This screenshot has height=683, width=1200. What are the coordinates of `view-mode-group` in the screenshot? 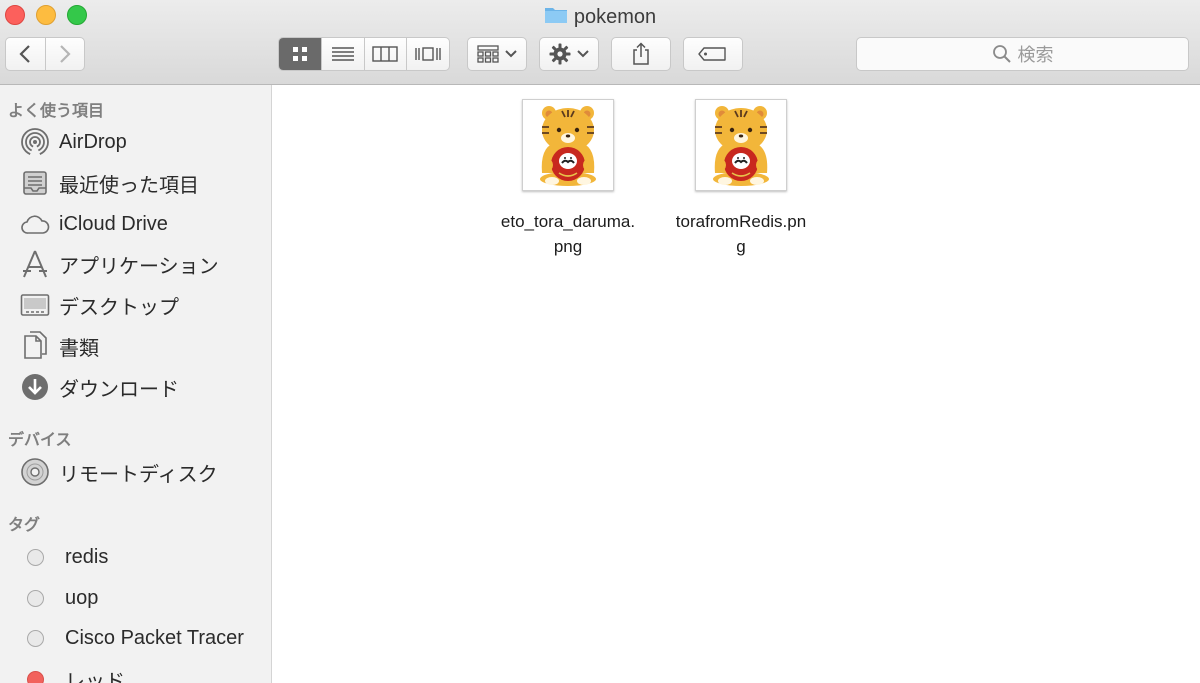 It's located at (364, 54).